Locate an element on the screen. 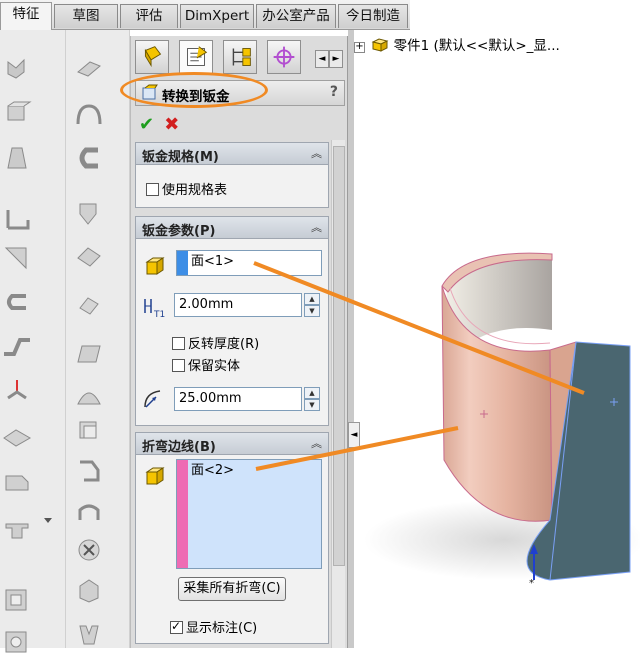 Image resolution: width=640 pixels, height=660 pixels. tab-office-products: 办公室产品 is located at coordinates (296, 16).